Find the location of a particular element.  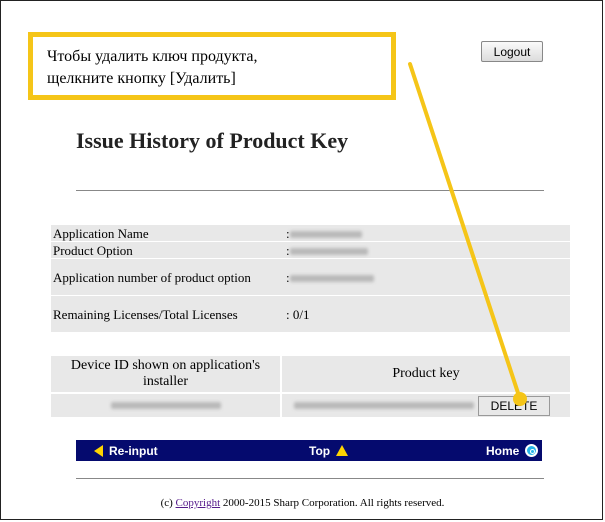

annotation-arrow-line is located at coordinates (465, 231).